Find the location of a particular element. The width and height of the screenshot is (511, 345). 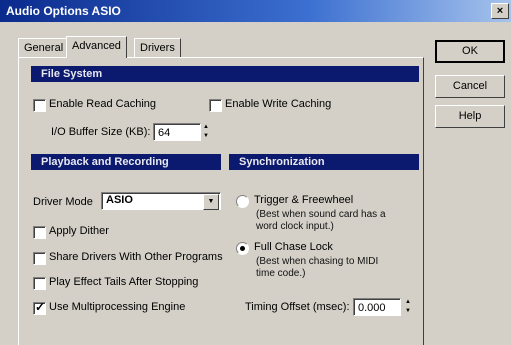

ok-button: OK is located at coordinates (470, 51).